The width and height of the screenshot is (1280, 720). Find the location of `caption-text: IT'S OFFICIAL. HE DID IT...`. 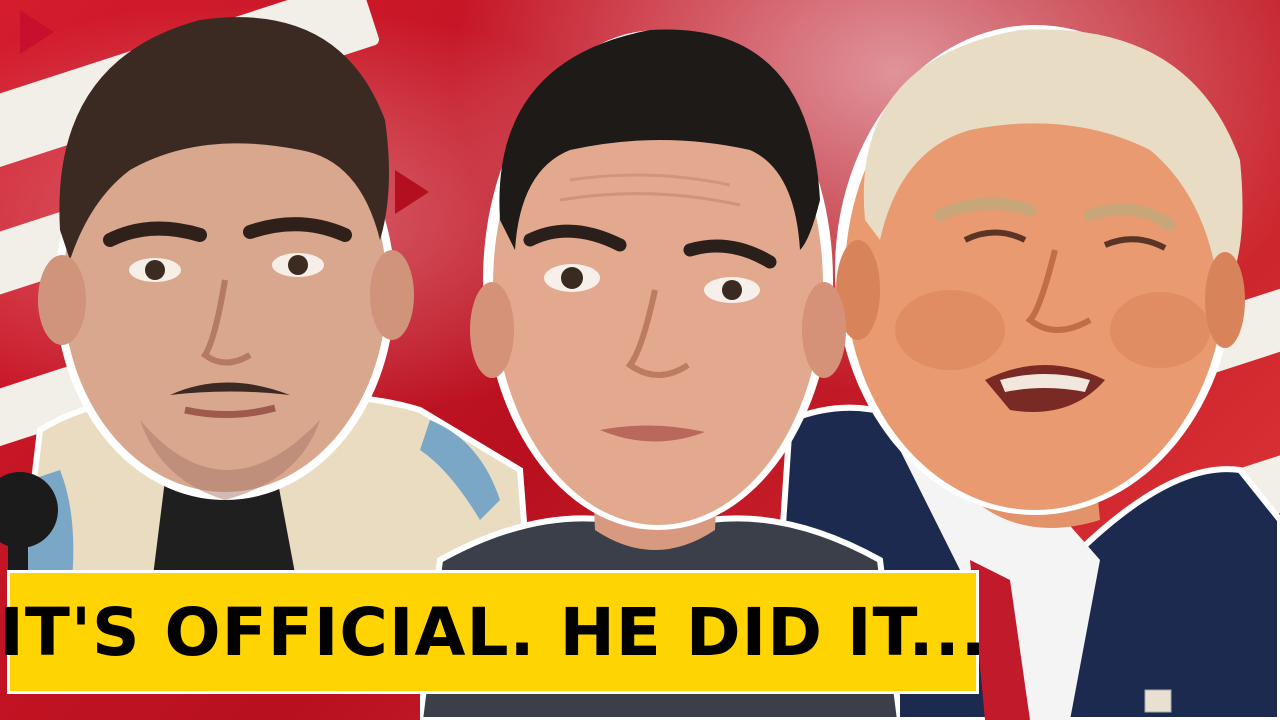

caption-text: IT'S OFFICIAL. HE DID IT... is located at coordinates (493, 632).